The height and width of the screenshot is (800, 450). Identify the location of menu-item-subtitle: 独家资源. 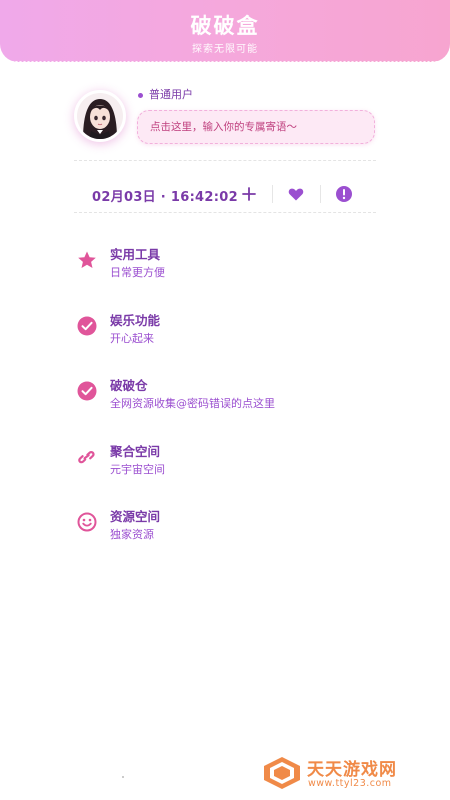
(132, 534).